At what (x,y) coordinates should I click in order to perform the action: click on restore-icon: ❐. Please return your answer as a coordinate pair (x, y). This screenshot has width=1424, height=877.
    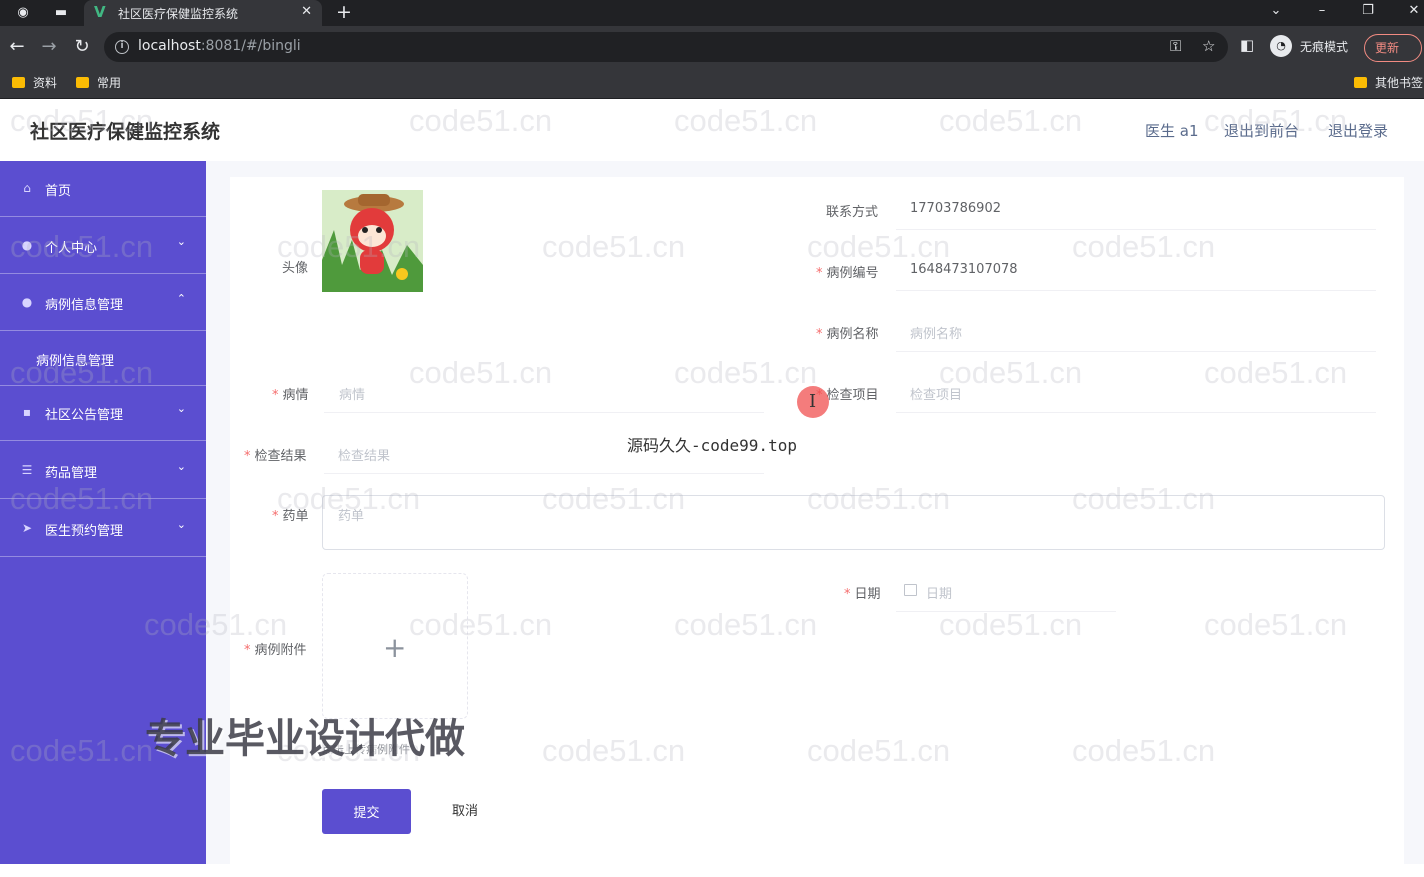
    Looking at the image, I should click on (1368, 11).